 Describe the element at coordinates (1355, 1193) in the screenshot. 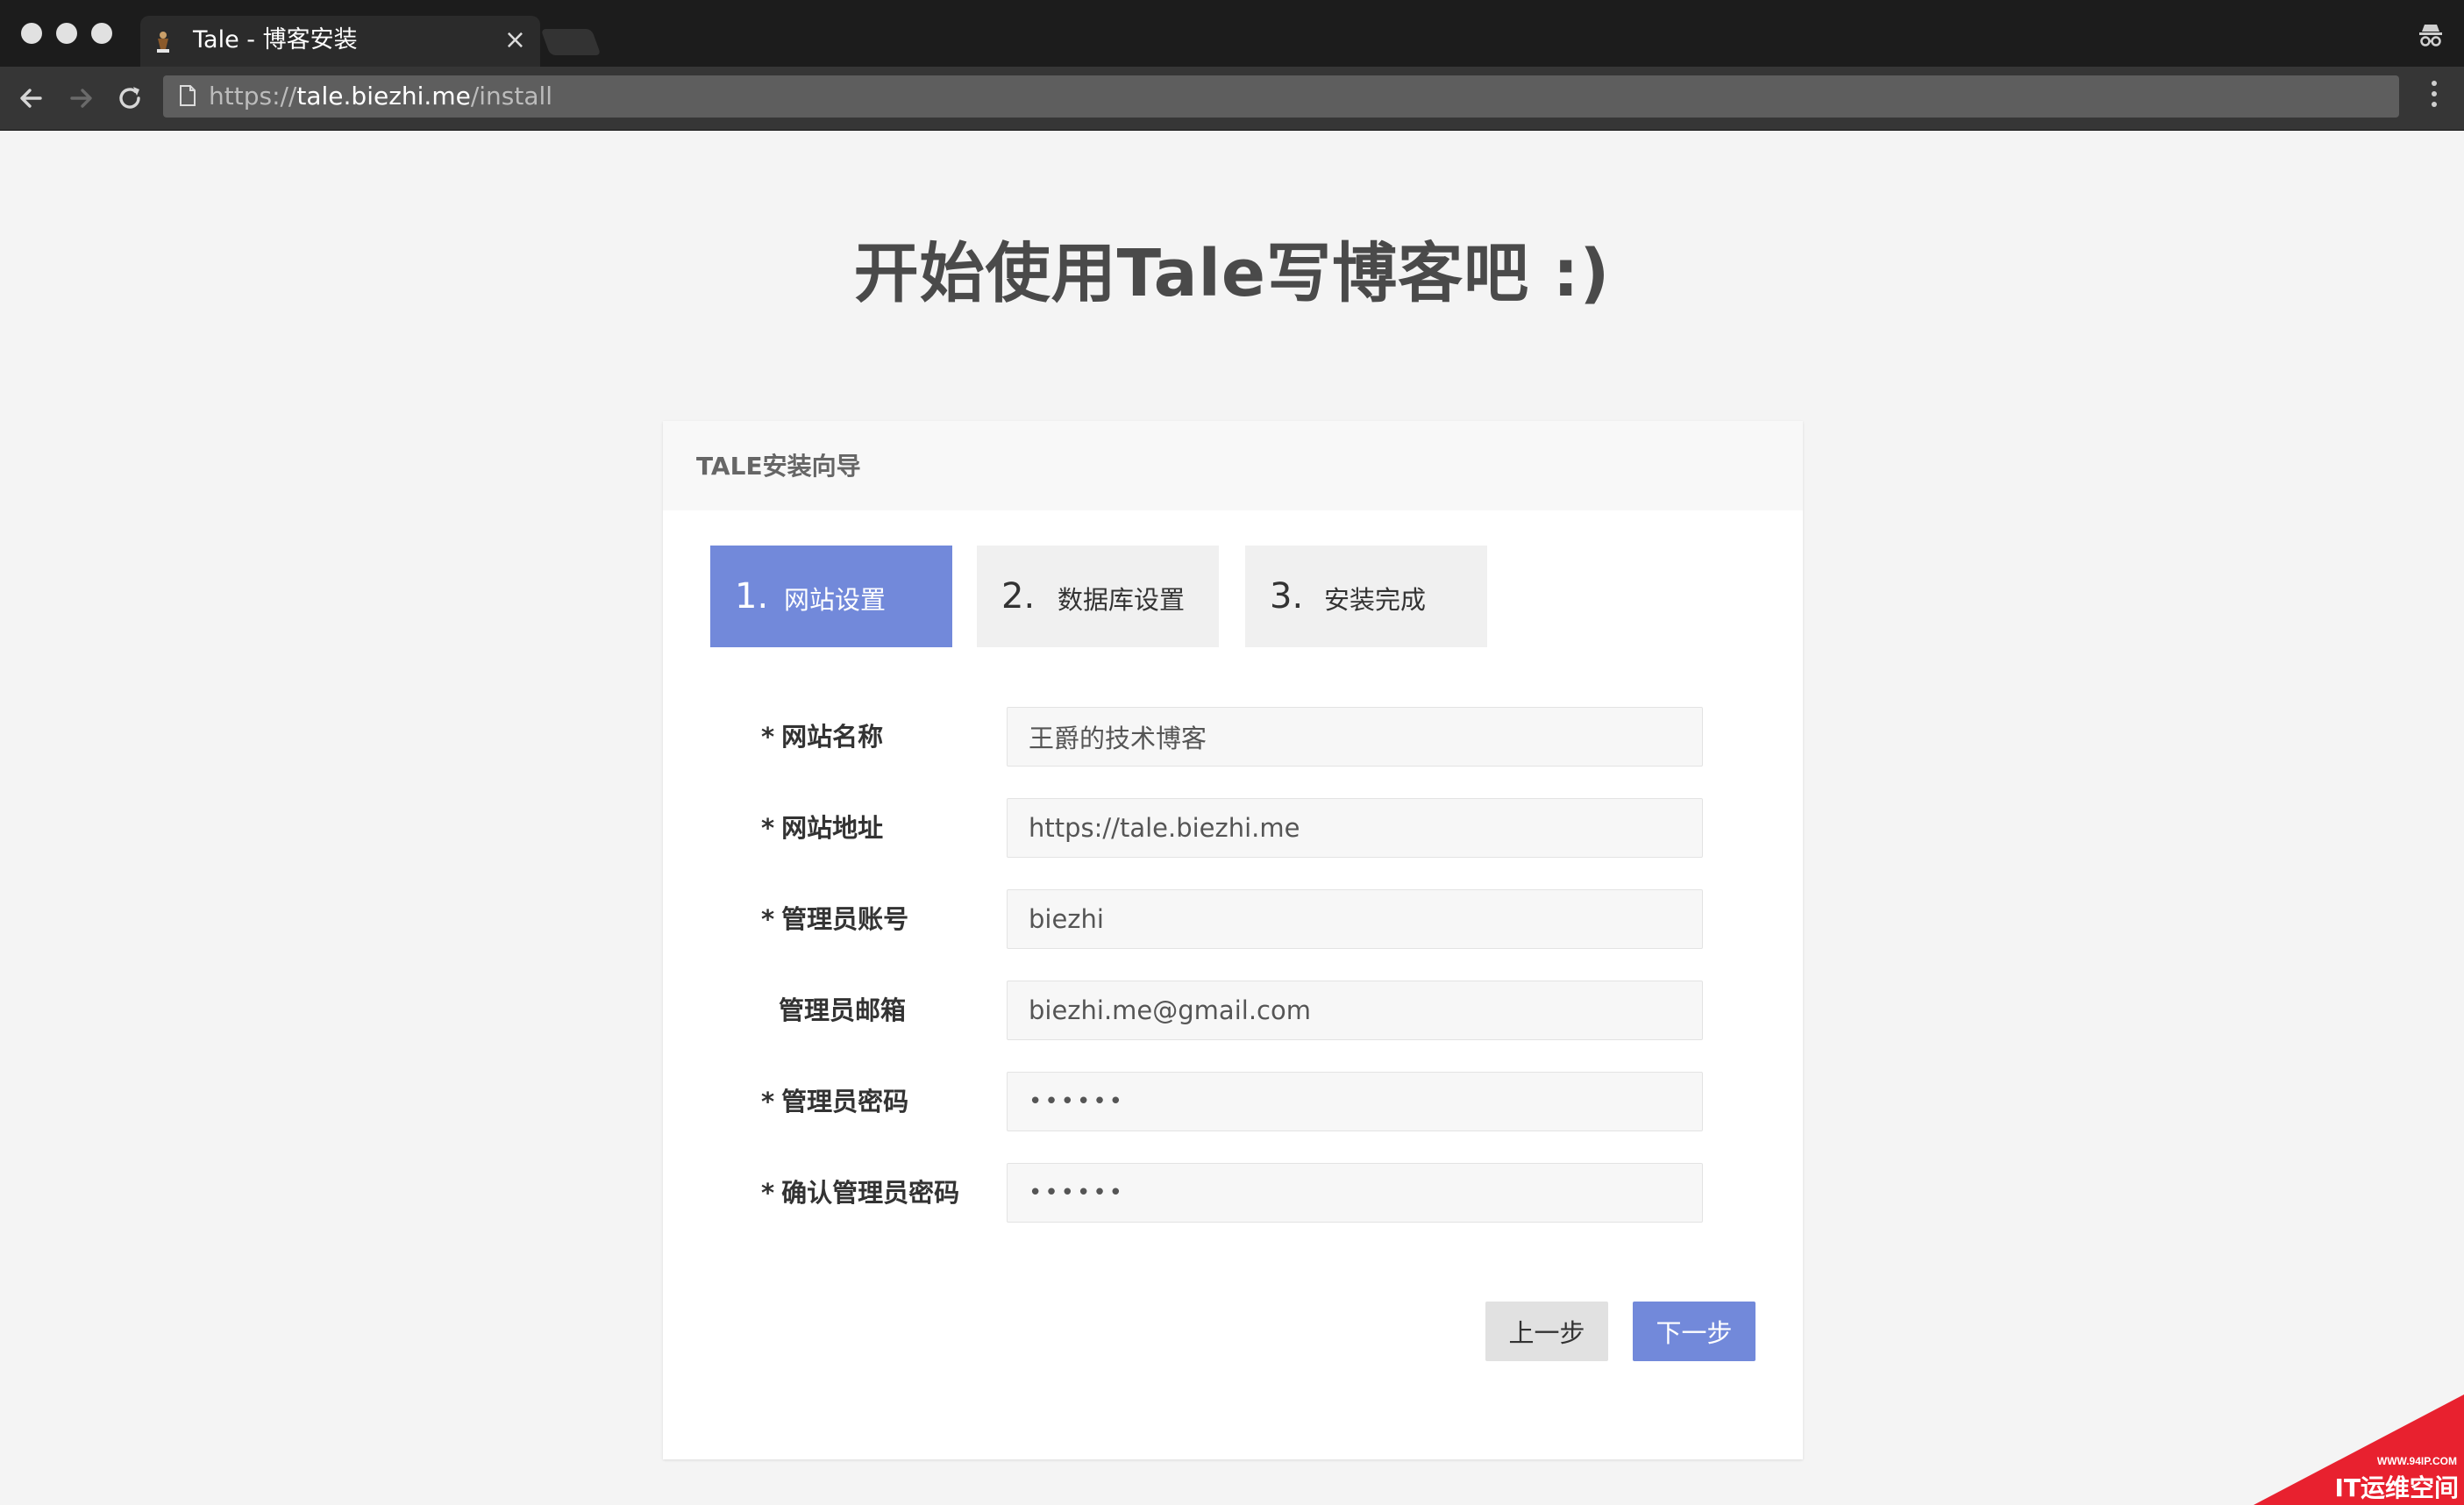

I see `confirm-password-input` at that location.